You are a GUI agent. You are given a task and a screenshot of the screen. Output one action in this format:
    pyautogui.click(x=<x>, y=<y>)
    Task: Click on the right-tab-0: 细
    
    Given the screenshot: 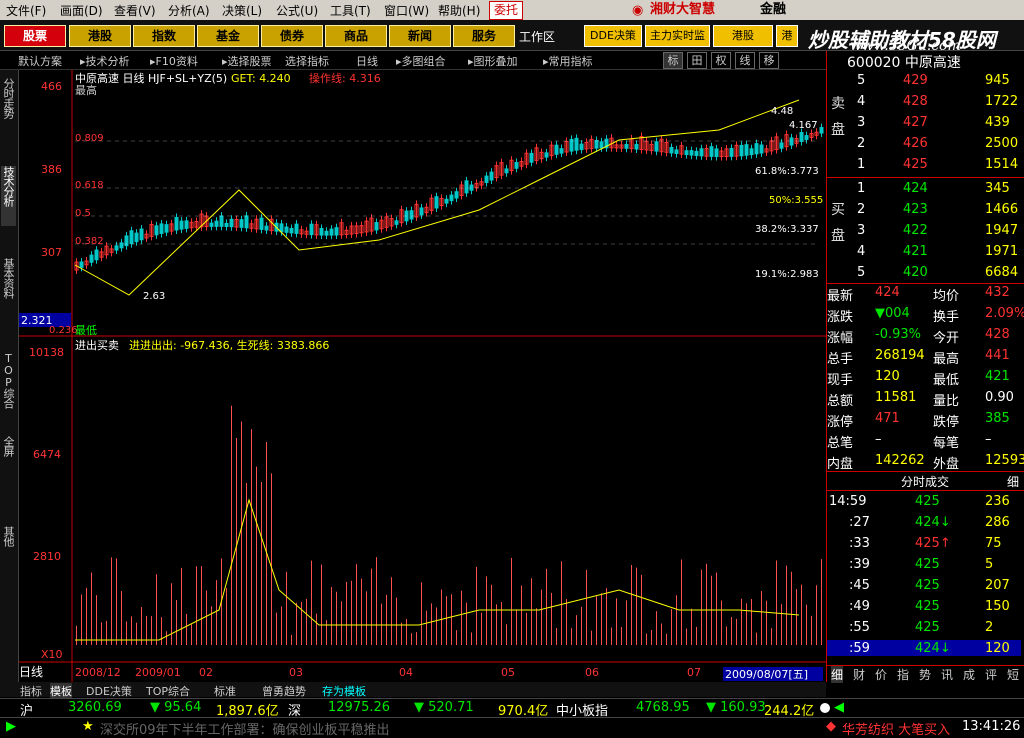 What is the action you would take?
    pyautogui.click(x=837, y=674)
    